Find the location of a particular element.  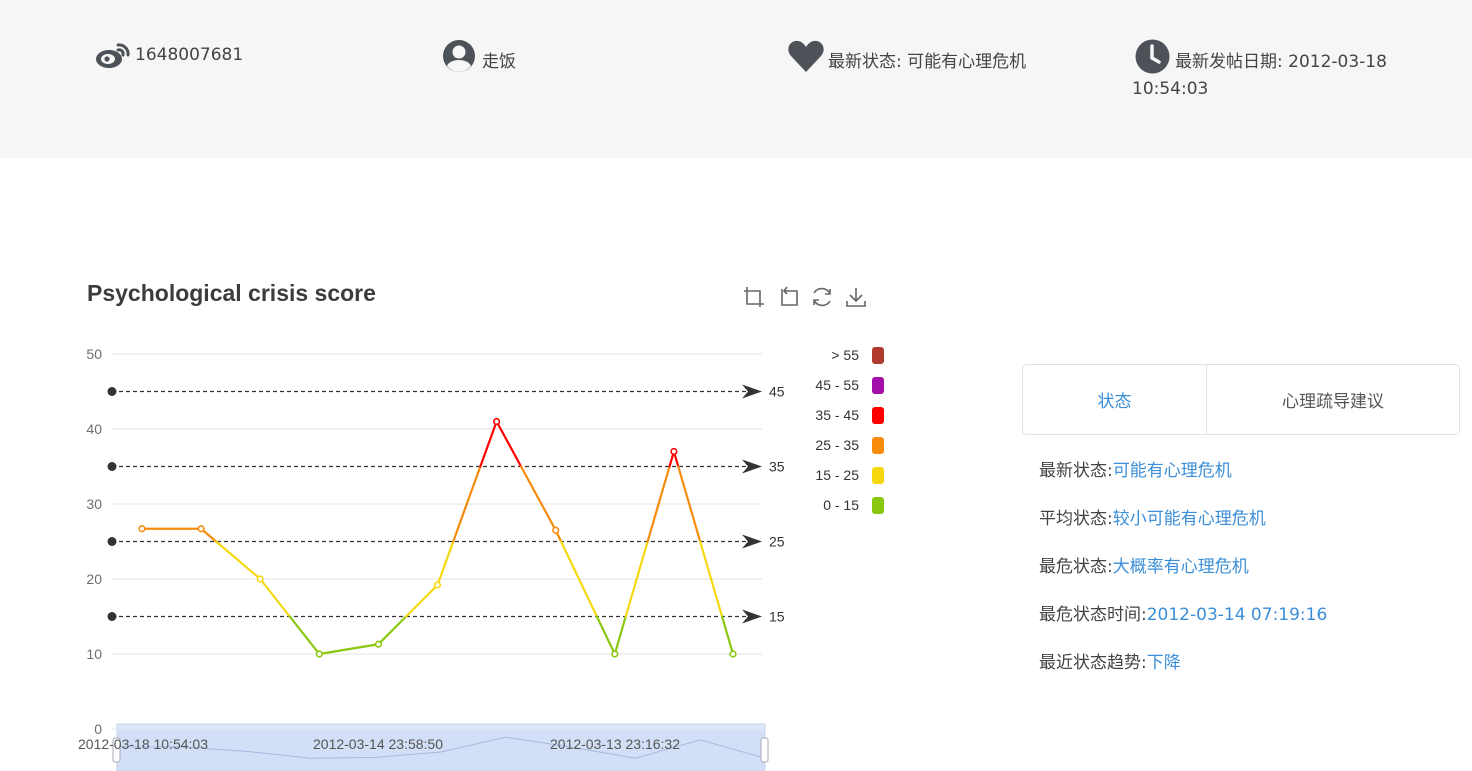

threshold-label: 45 is located at coordinates (777, 392).